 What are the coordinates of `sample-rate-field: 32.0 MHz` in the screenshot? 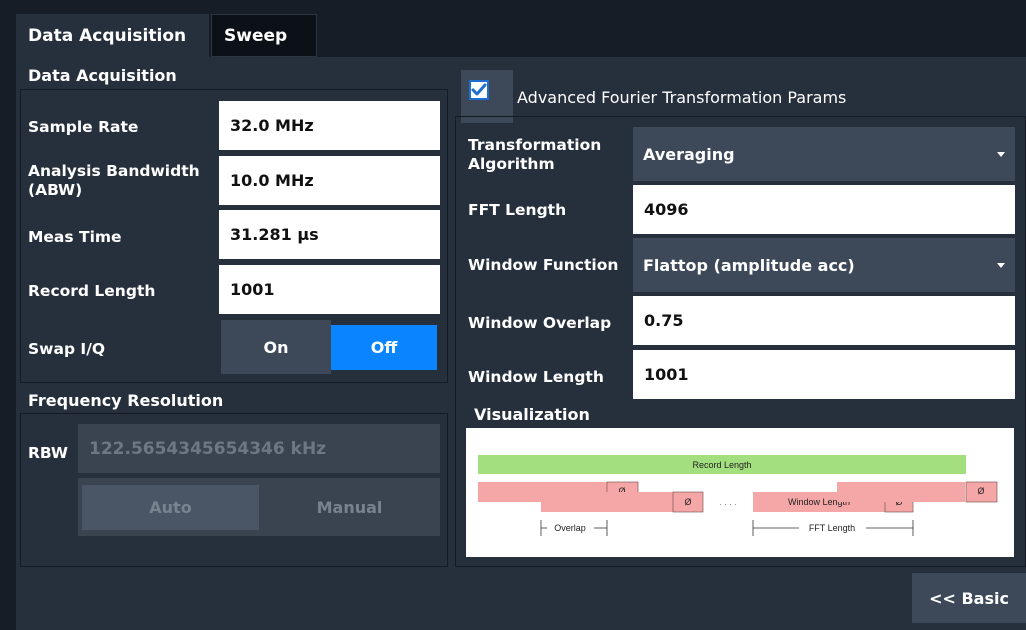 It's located at (329, 125).